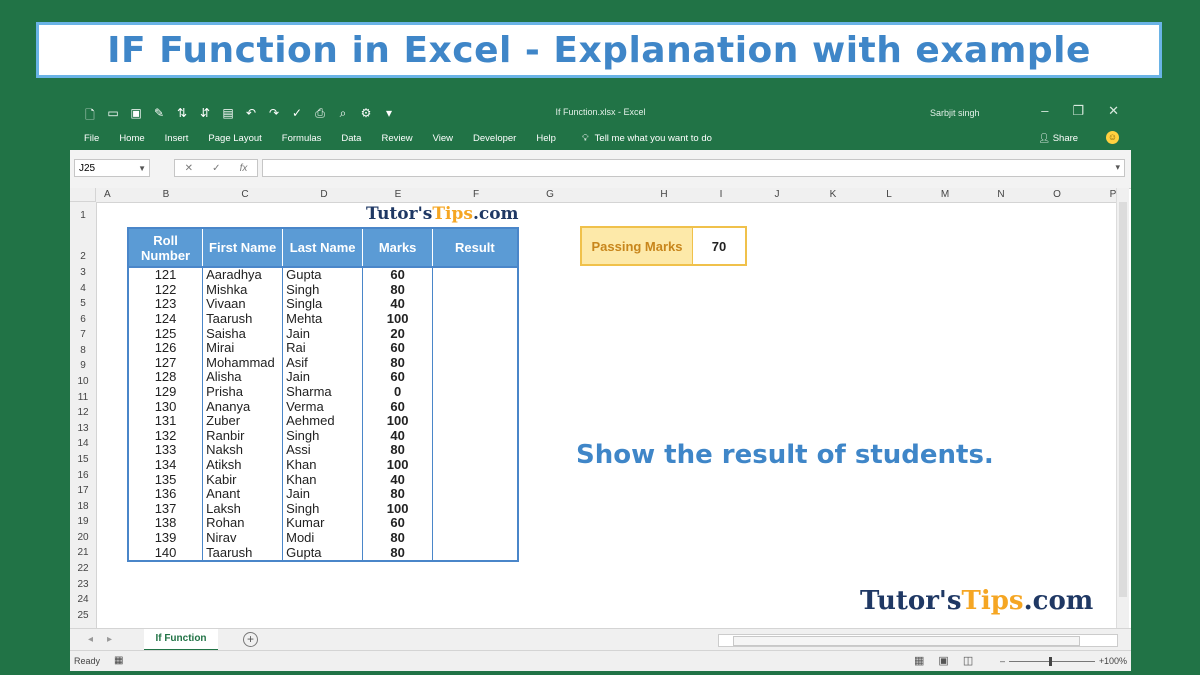 The image size is (1200, 675). I want to click on cell-first-name: Taarush, so click(243, 553).